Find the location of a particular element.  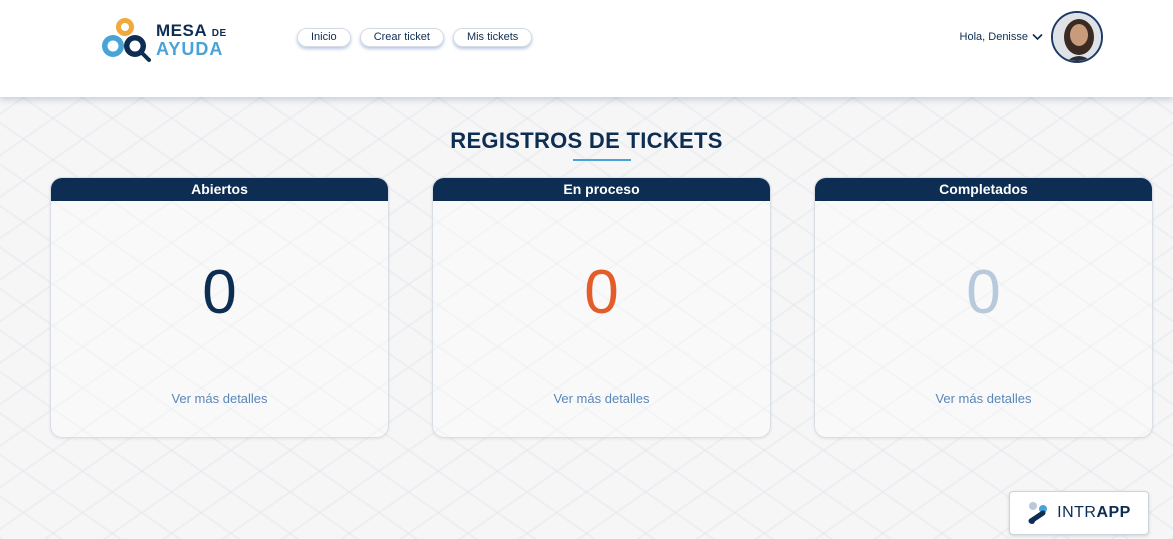

logo-mesa-text: MESA DE is located at coordinates (191, 30).